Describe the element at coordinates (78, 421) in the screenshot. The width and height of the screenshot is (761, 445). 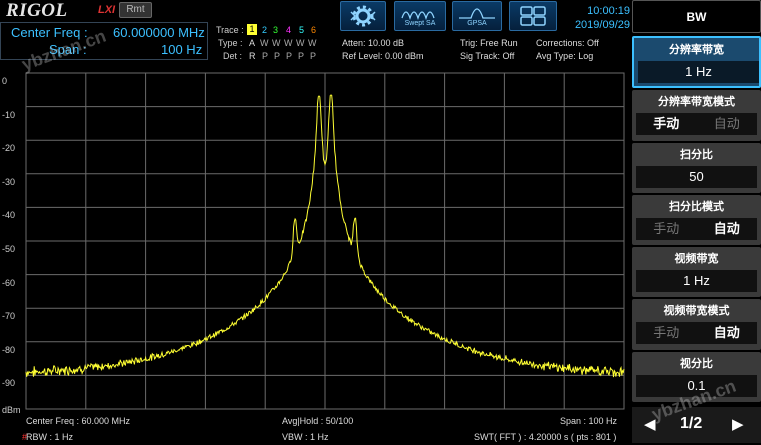
I see `footer-center-freq: Center Freq : 60.000 MHz` at that location.